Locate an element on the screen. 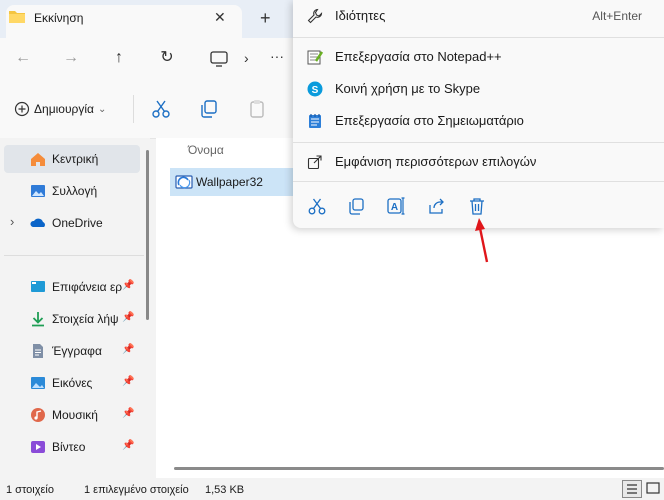  sidebar-item-downloads: Στοιχεία λήψ 📌 is located at coordinates (72, 319).